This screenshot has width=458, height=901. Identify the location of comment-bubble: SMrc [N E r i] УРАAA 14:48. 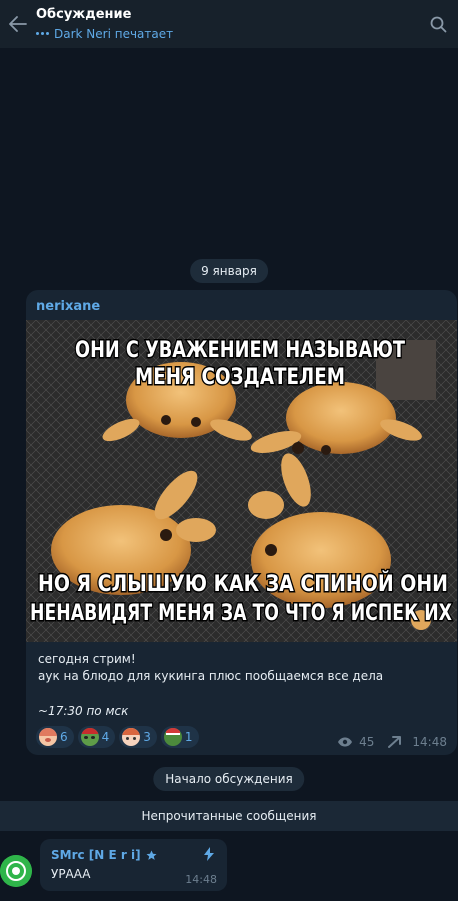
(133, 865).